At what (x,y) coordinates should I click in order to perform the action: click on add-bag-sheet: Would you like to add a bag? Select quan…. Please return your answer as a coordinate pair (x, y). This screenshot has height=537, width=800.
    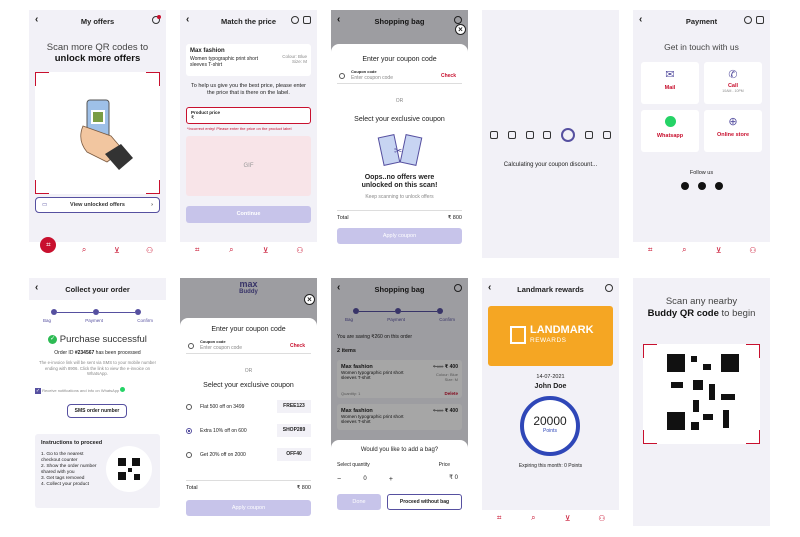
    Looking at the image, I should click on (399, 483).